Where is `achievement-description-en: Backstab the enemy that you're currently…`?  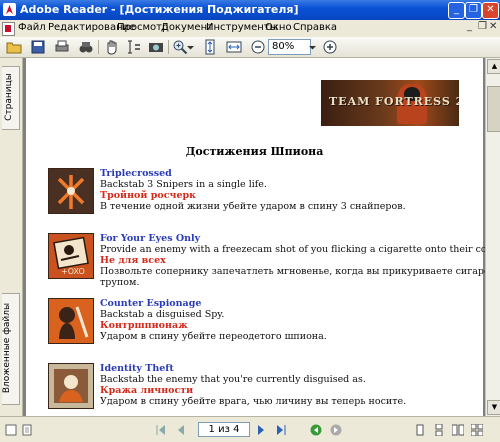 achievement-description-en: Backstab the enemy that you're currently… is located at coordinates (233, 379).